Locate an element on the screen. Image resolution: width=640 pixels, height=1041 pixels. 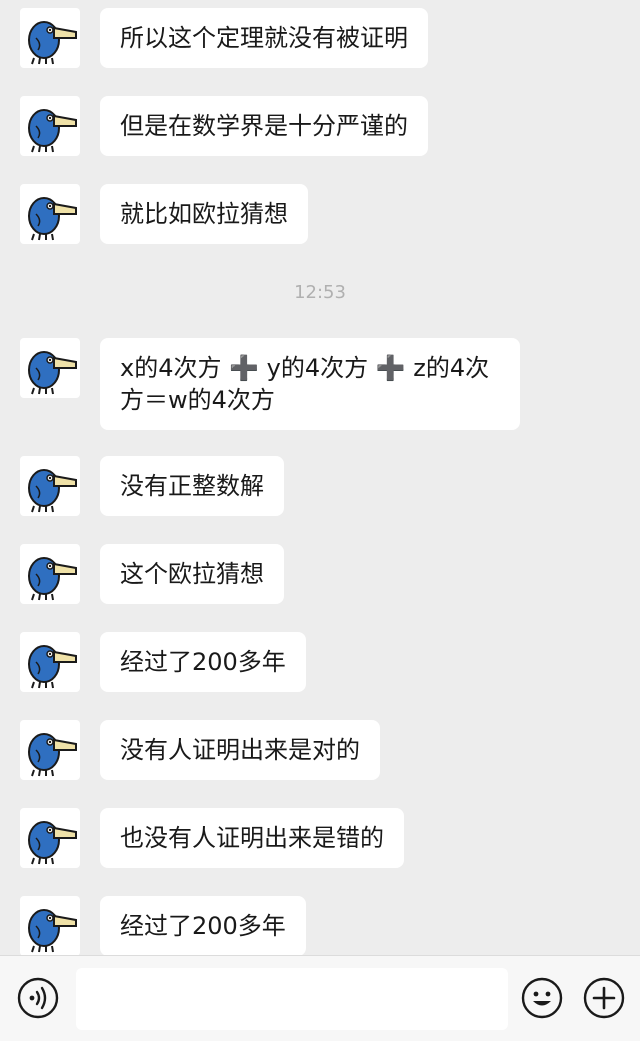
message-bubble: x的4次方 ➕ y的4次方 ➕ z的4次方＝w的4次方 is located at coordinates (310, 384).